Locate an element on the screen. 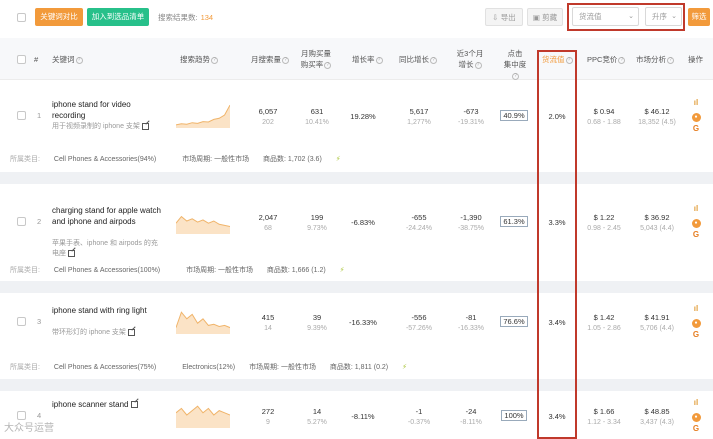 The width and height of the screenshot is (713, 439). monthly-buy-cell: 39 9.39% is located at coordinates (317, 322).